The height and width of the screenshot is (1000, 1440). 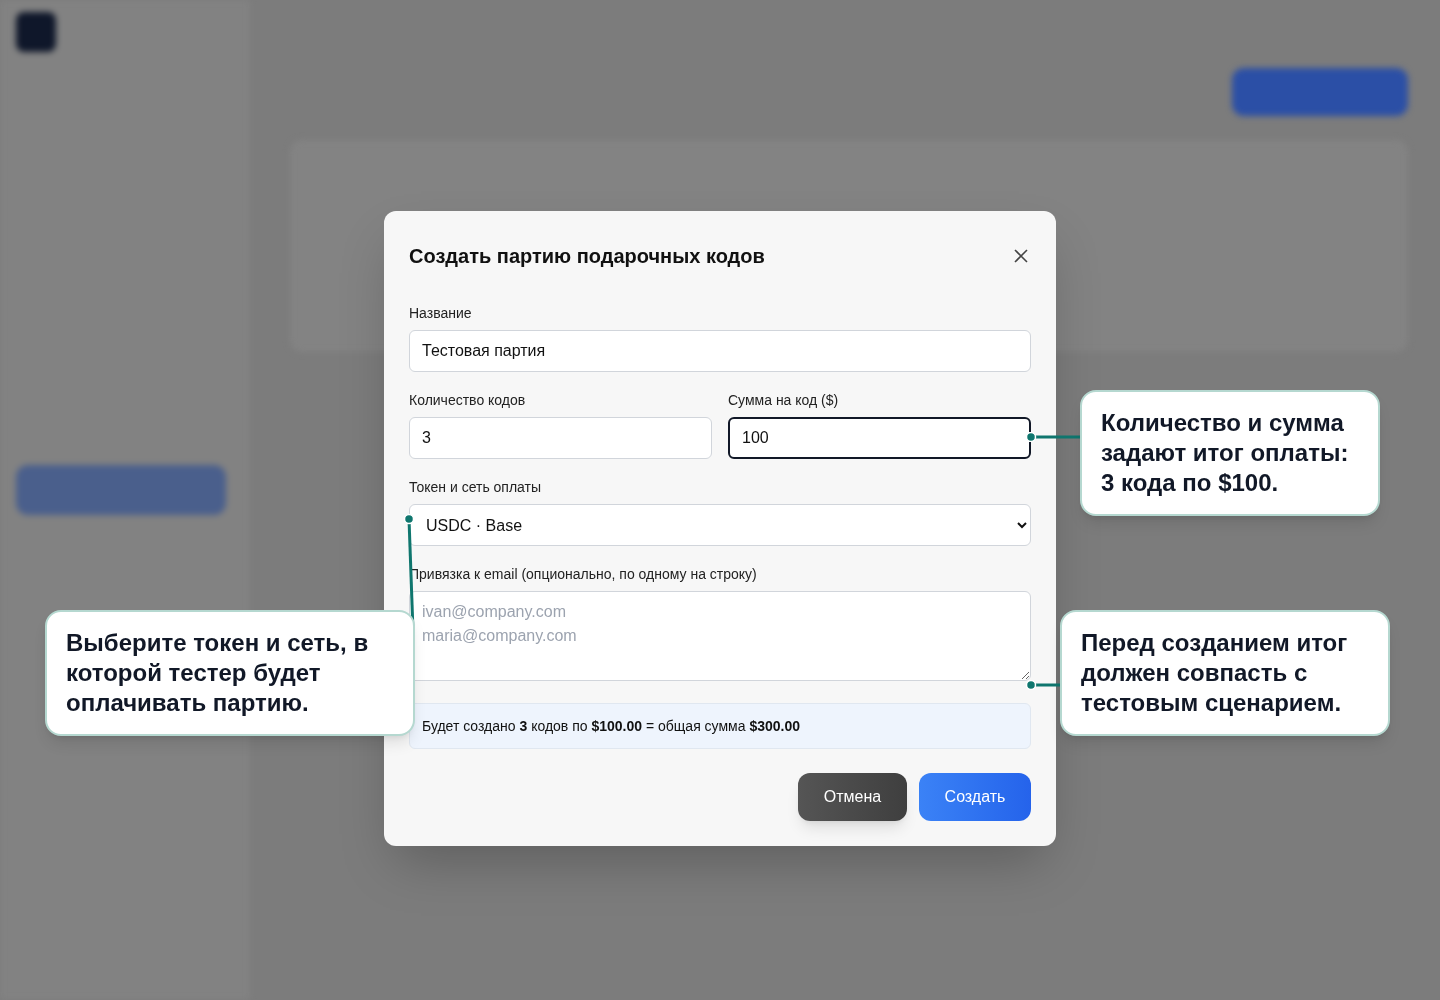 What do you see at coordinates (720, 351) in the screenshot?
I see `input-field: Тестовая партия` at bounding box center [720, 351].